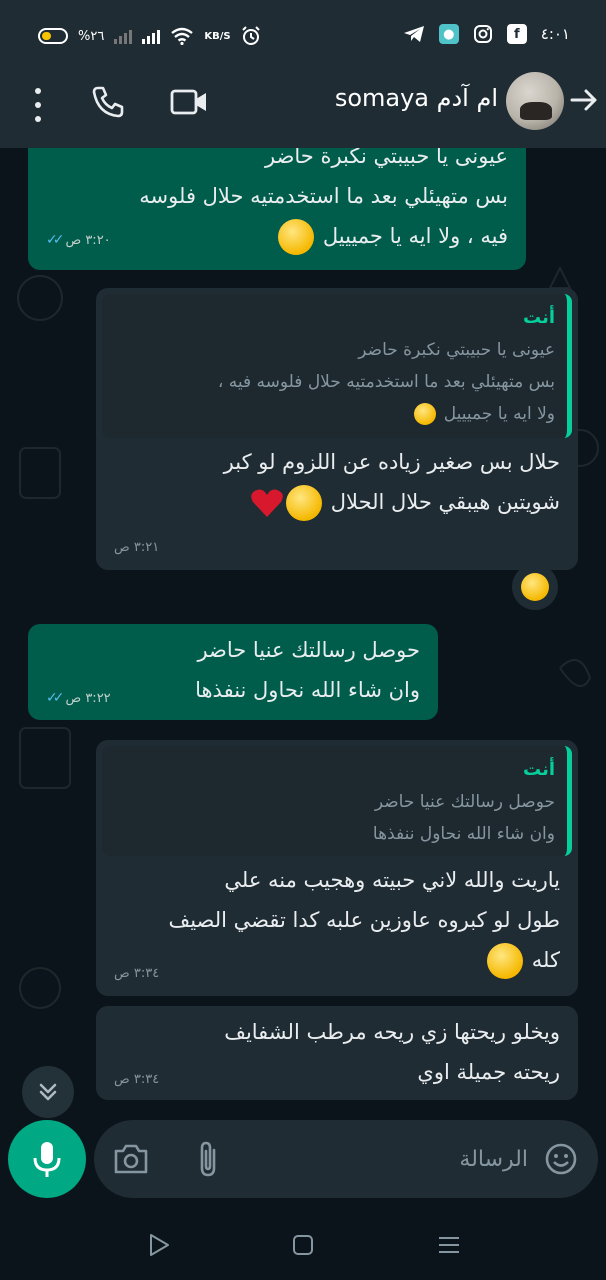 The width and height of the screenshot is (606, 1280). Describe the element at coordinates (217, 36) in the screenshot. I see `net-speed: KB/S` at that location.